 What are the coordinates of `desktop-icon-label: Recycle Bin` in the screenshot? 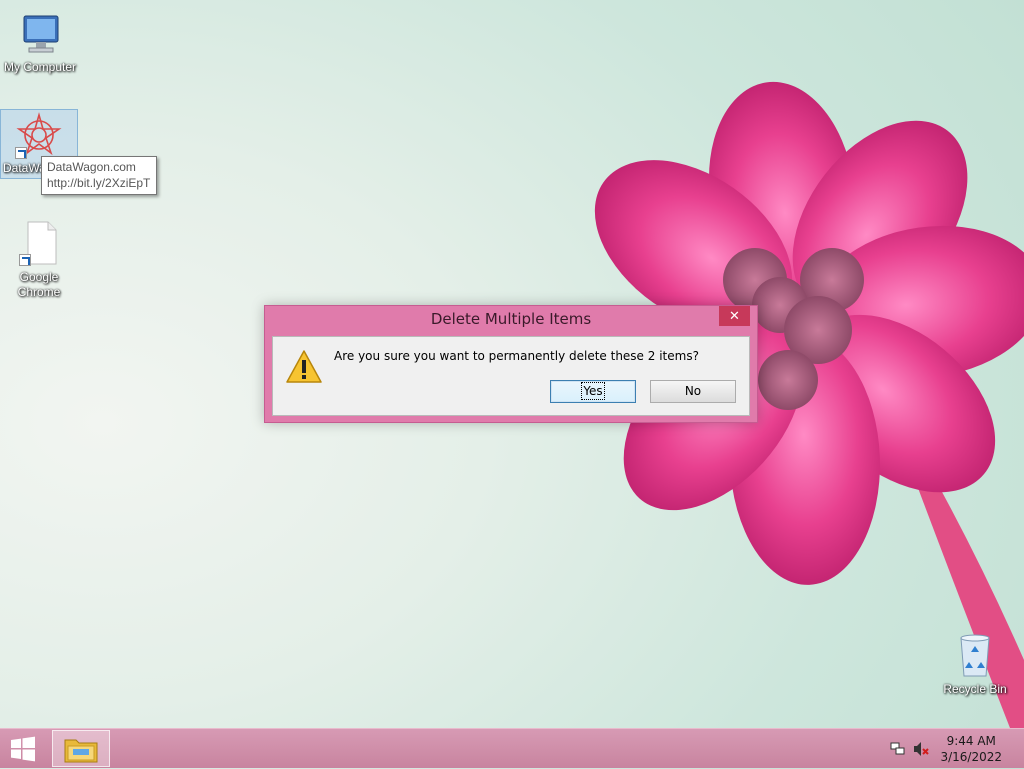 It's located at (975, 689).